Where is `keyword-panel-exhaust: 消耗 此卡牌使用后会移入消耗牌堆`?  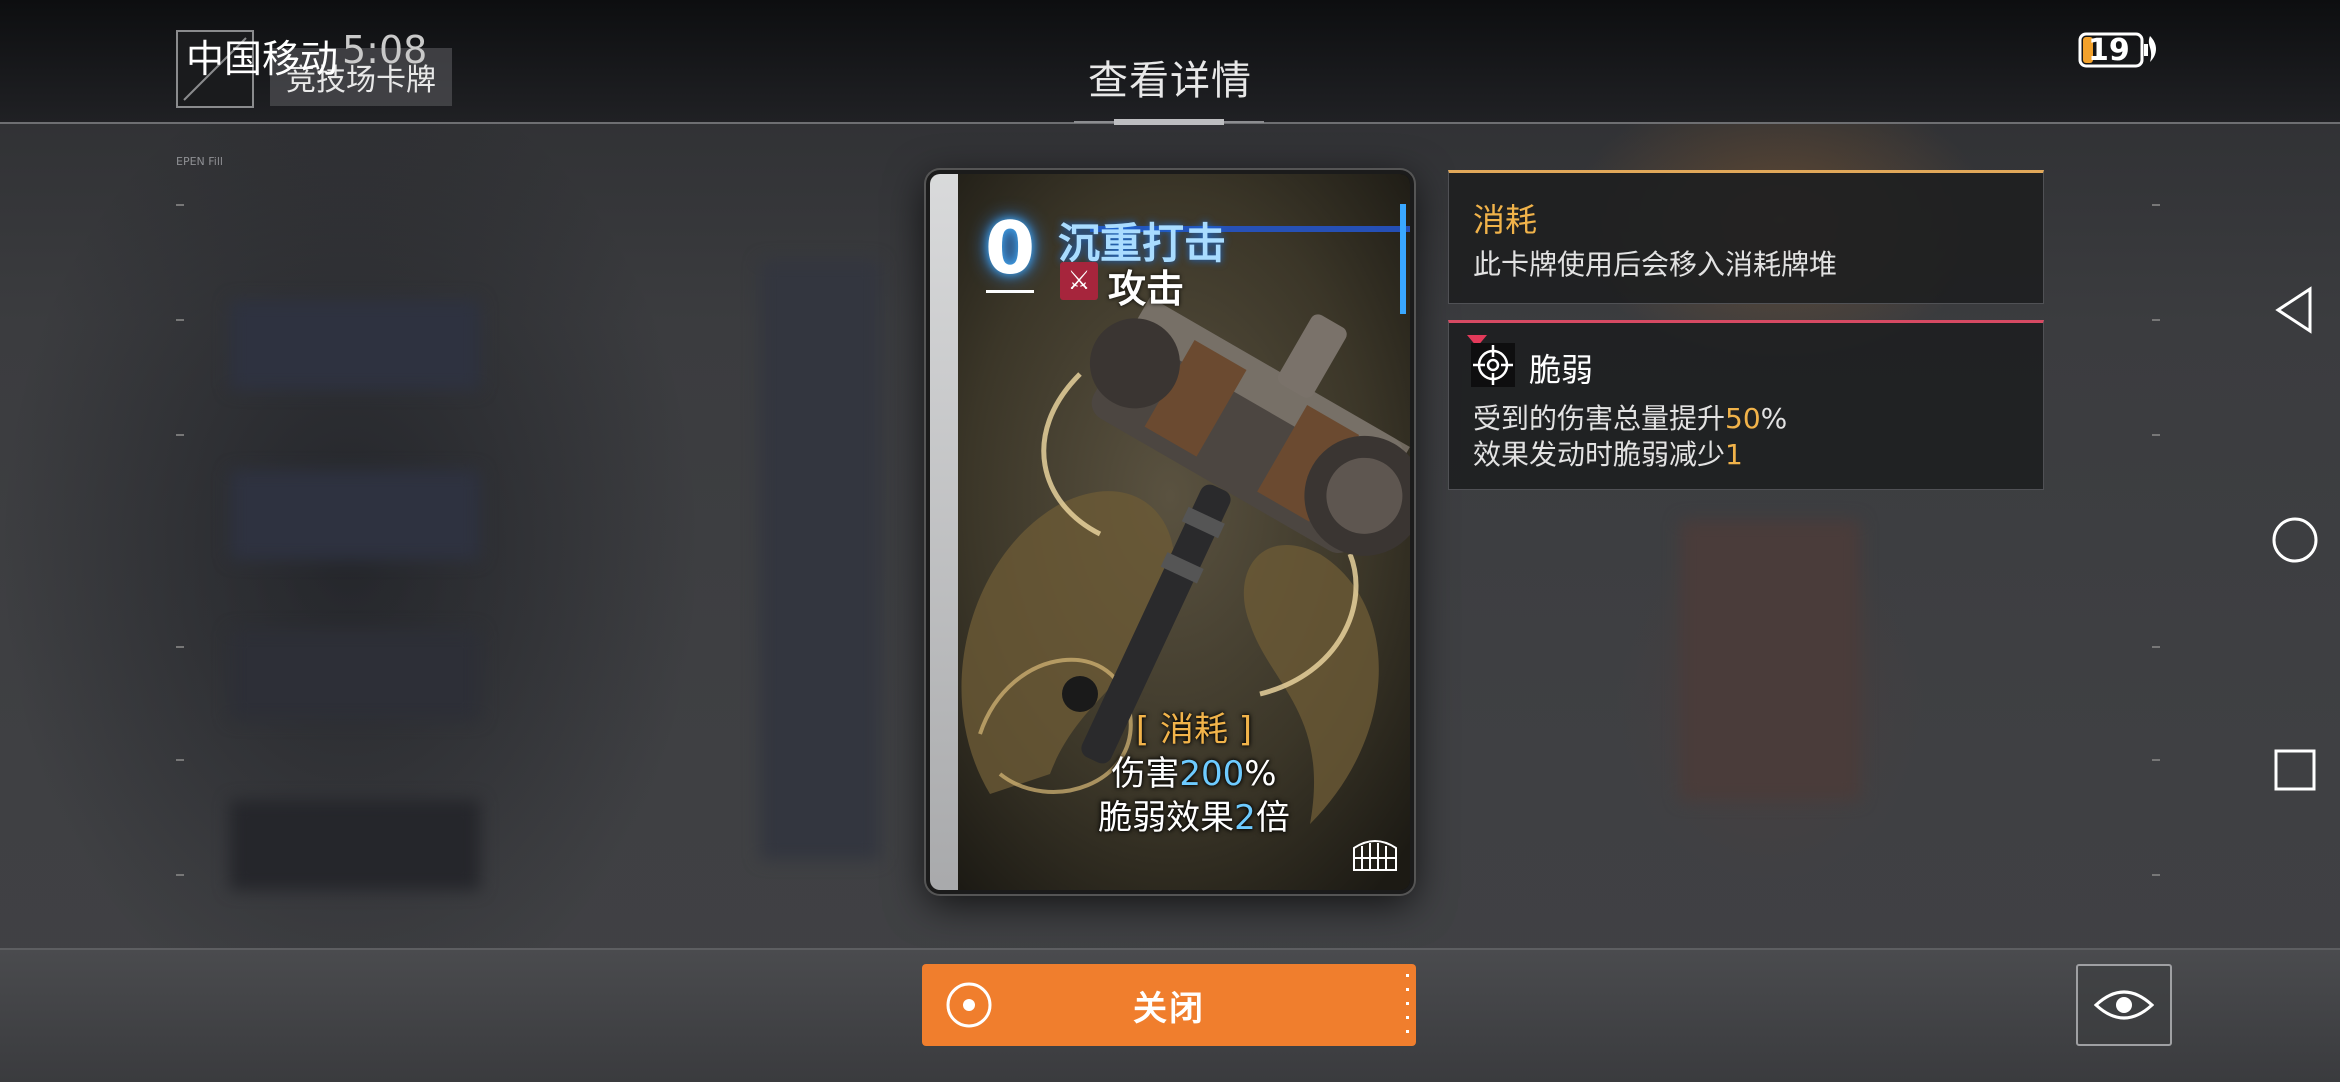 keyword-panel-exhaust: 消耗 此卡牌使用后会移入消耗牌堆 is located at coordinates (1746, 237).